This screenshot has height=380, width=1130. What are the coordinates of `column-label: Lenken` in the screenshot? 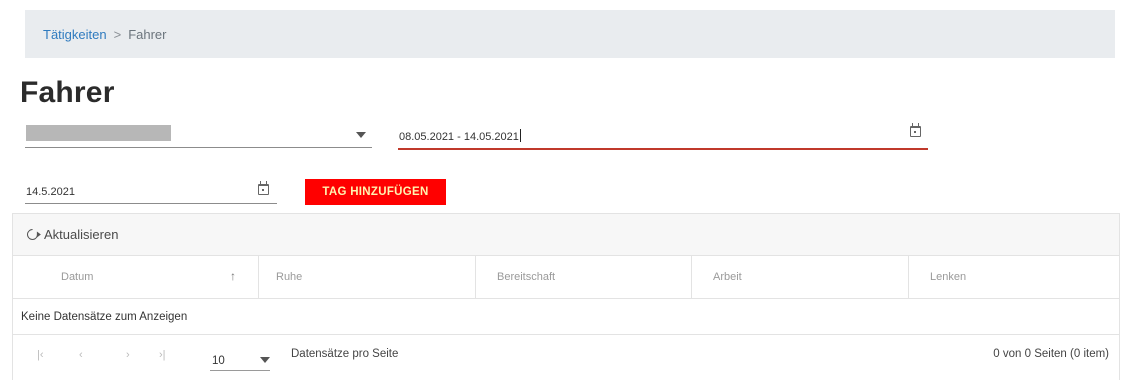 It's located at (948, 277).